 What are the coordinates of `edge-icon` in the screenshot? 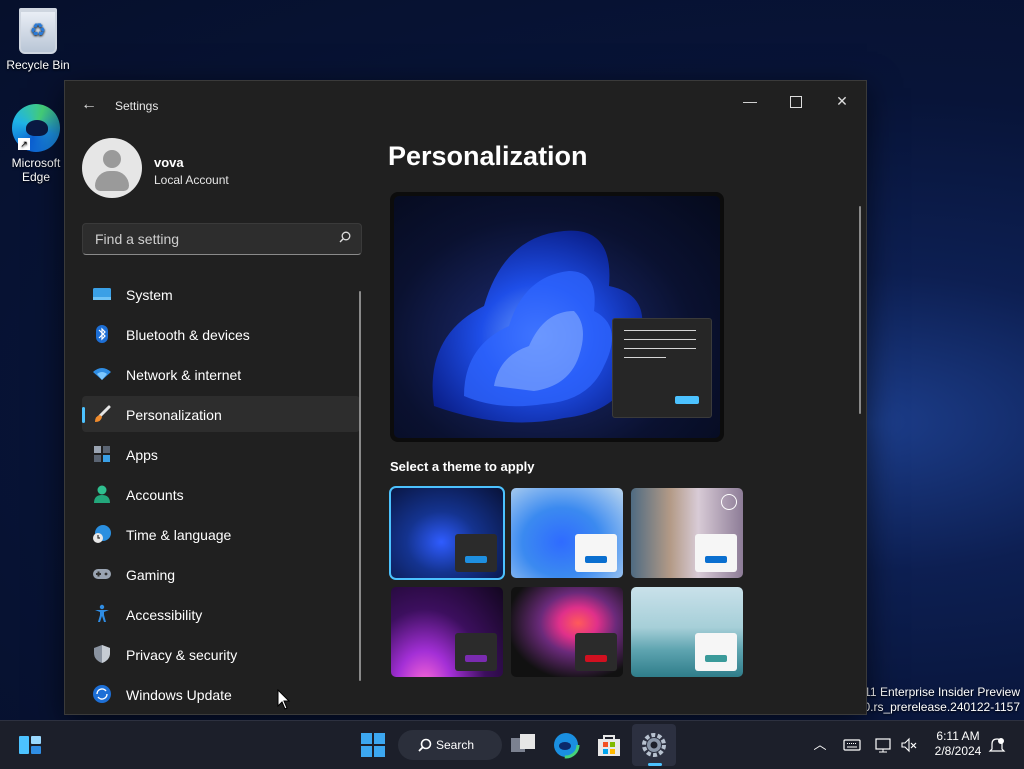 It's located at (566, 745).